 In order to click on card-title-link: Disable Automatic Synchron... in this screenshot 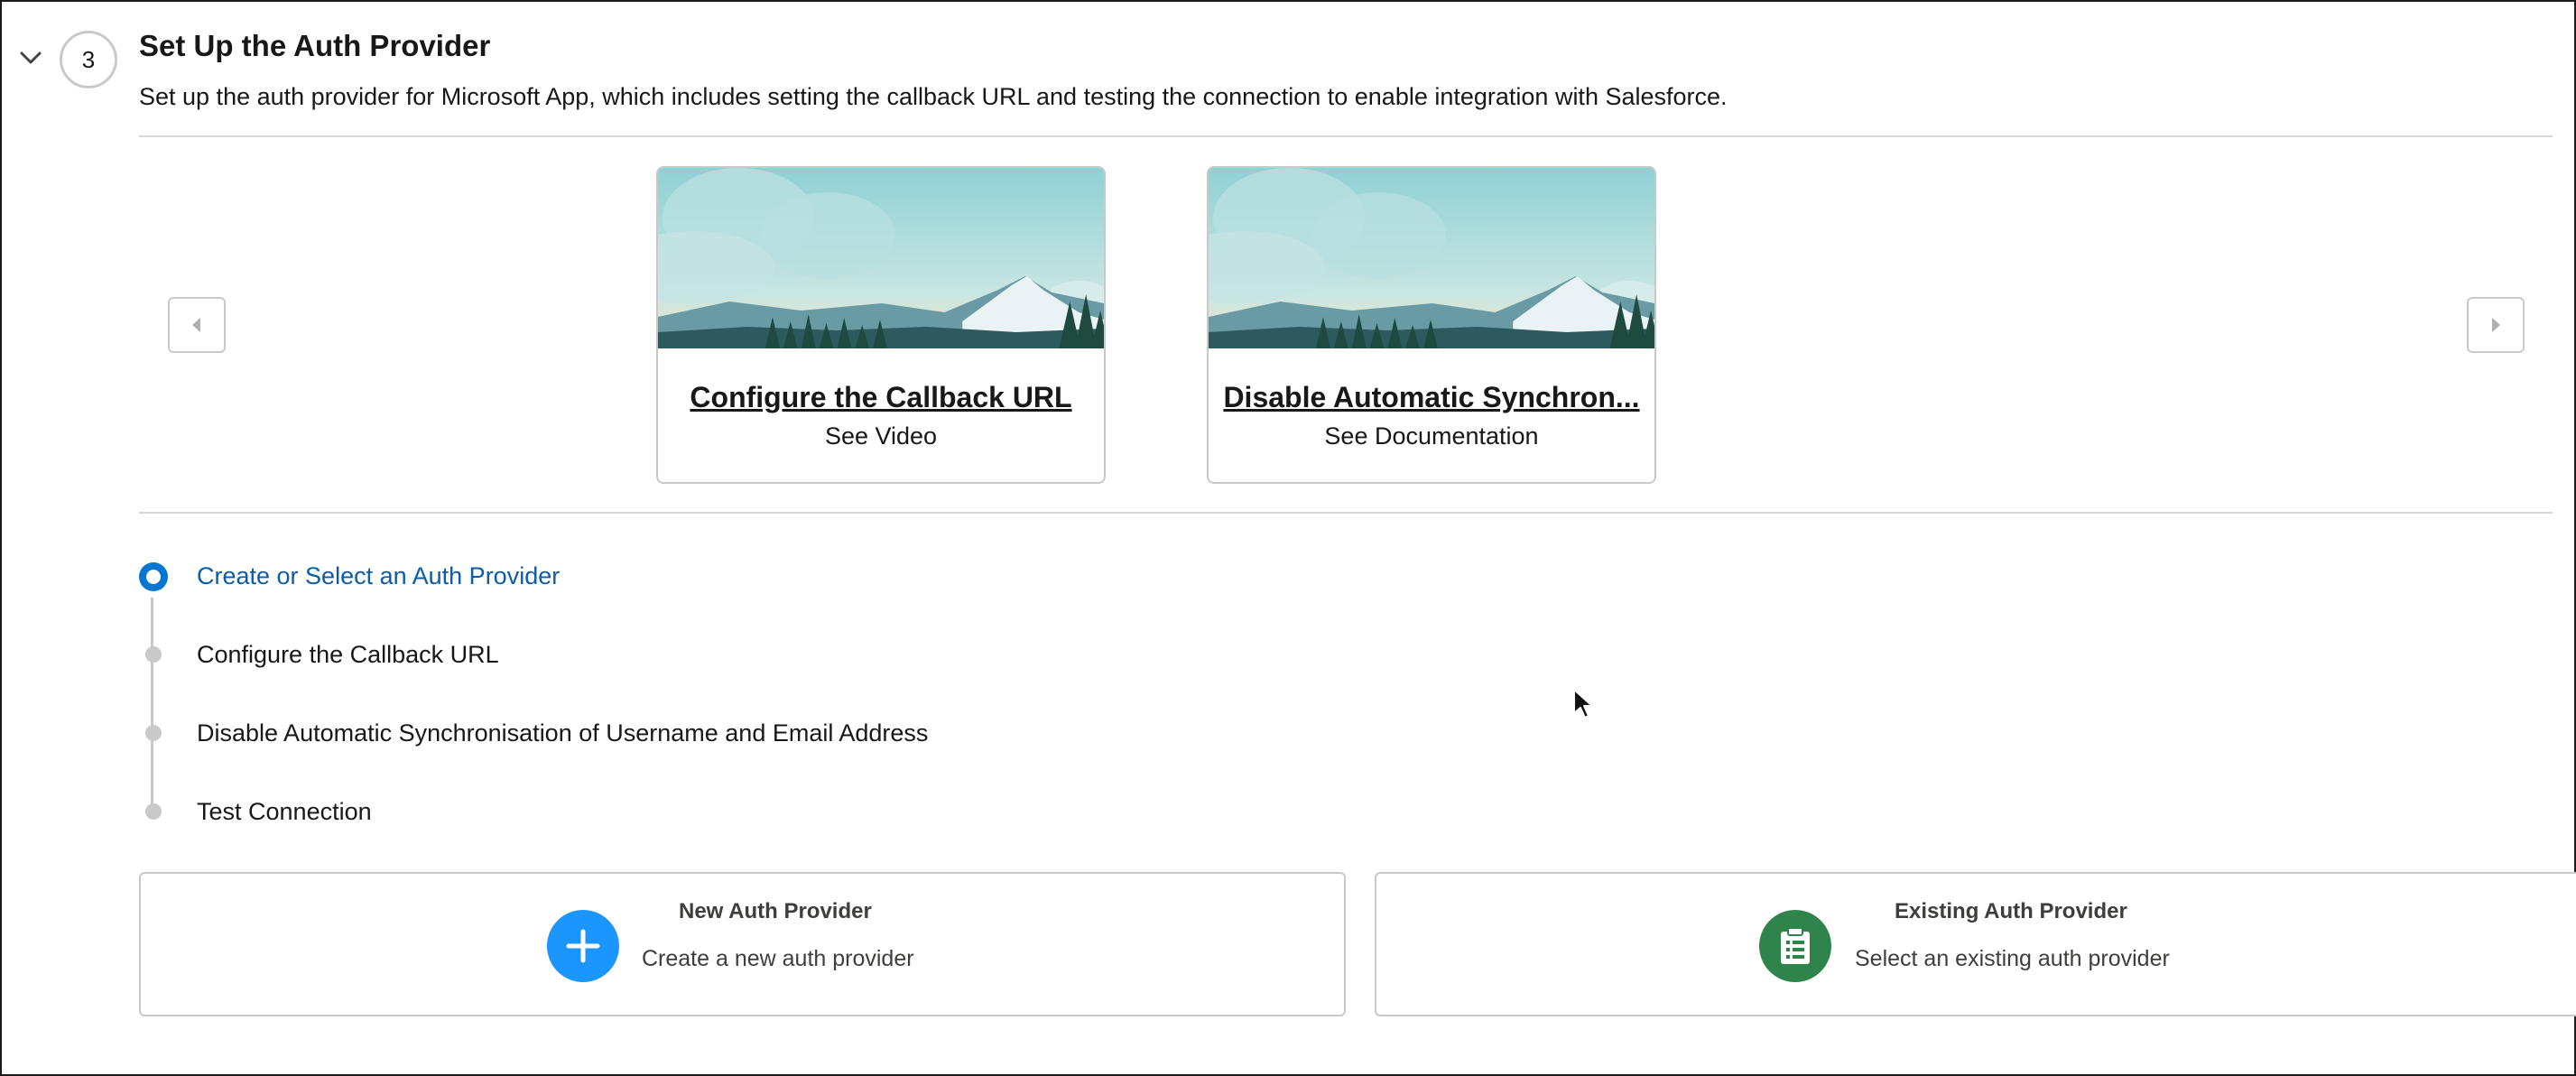, I will do `click(1431, 397)`.